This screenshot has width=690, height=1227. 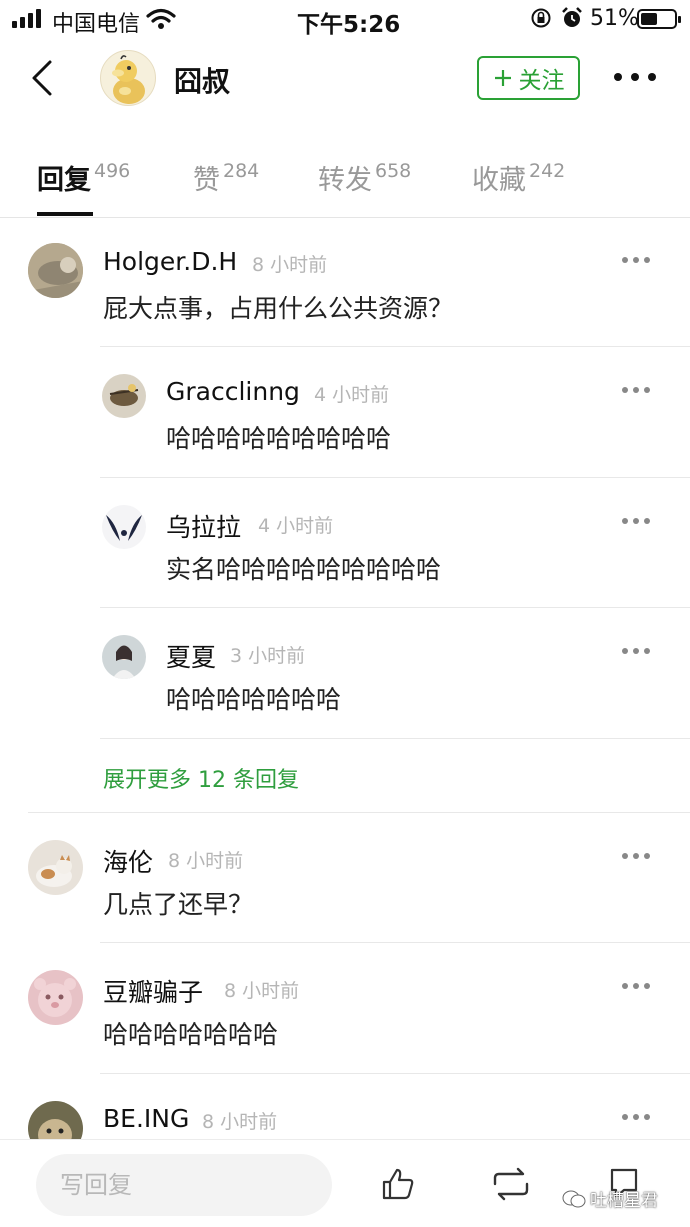 I want to click on watermark: 吐槽星君, so click(x=610, y=1198).